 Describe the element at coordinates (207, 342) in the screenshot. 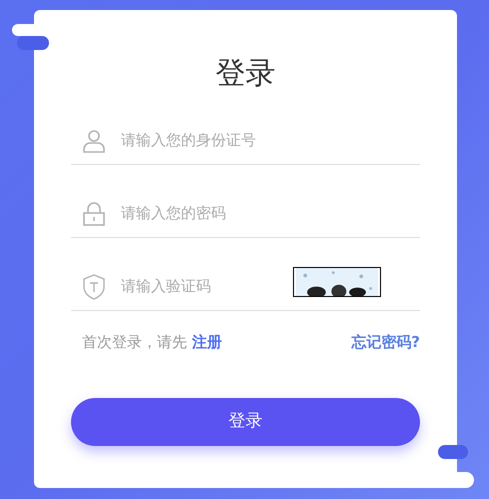

I see `register-link: 注册` at that location.